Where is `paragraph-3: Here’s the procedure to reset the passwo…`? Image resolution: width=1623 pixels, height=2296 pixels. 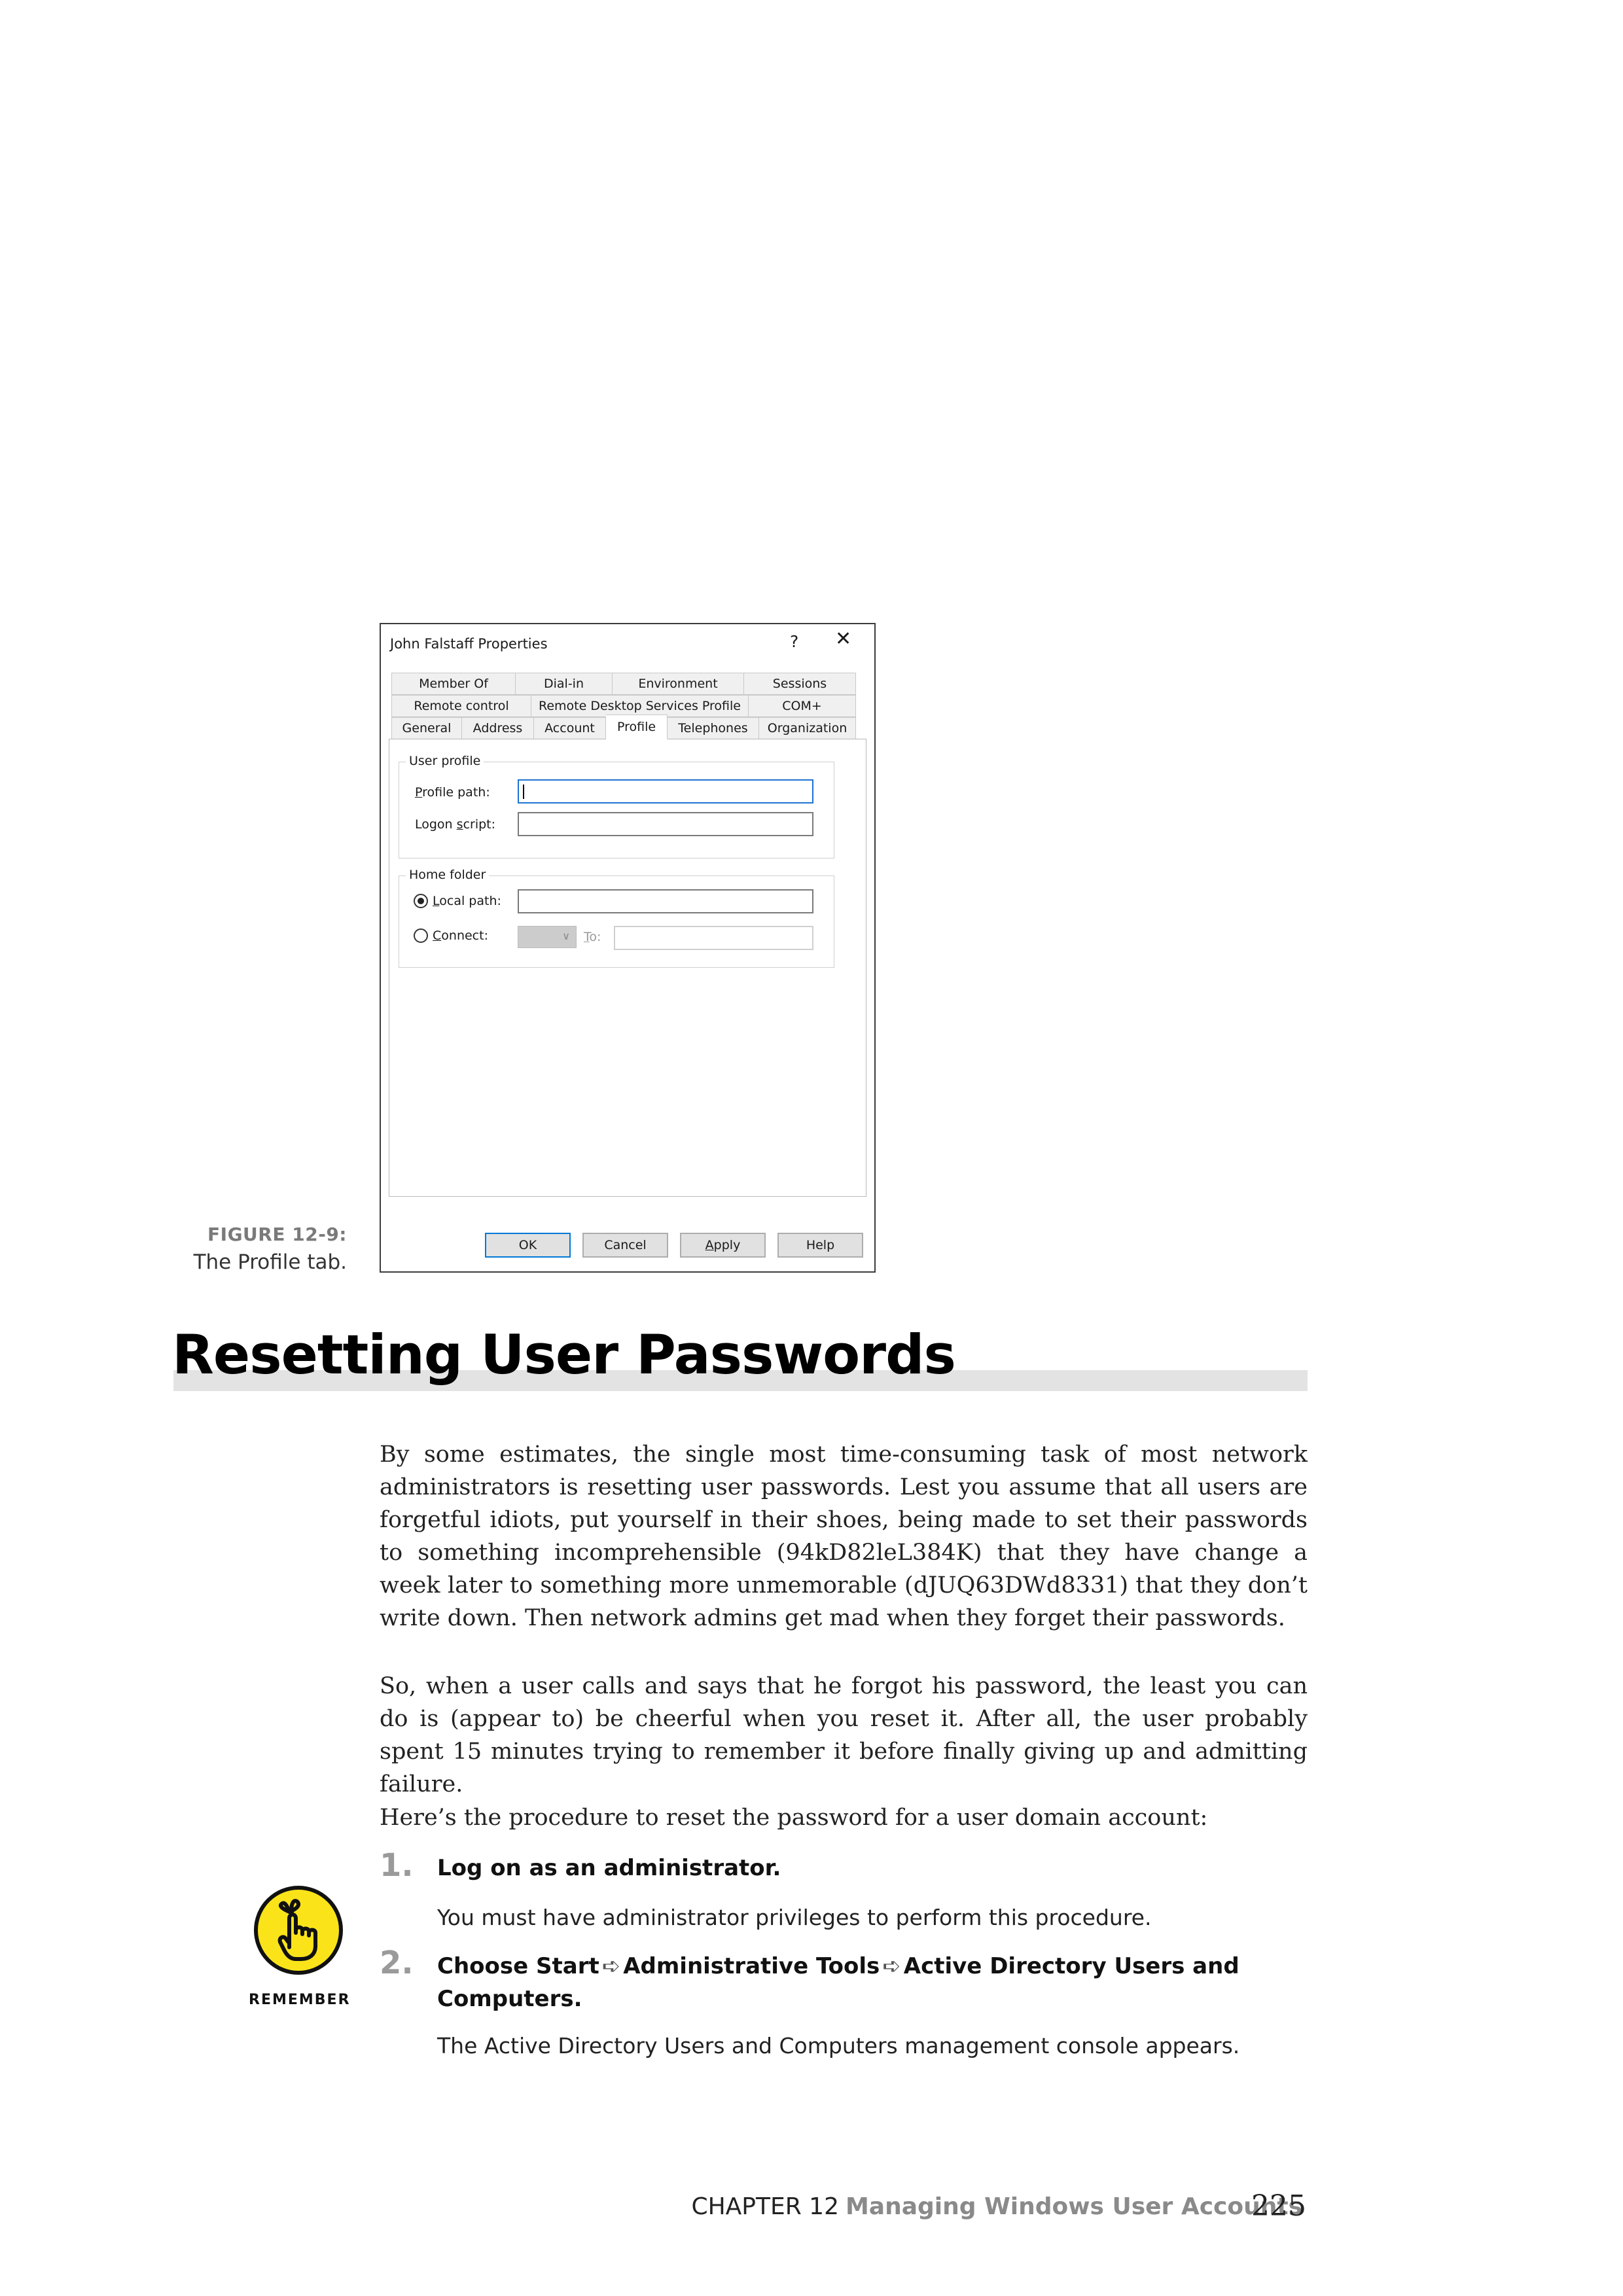 paragraph-3: Here’s the procedure to reset the passwo… is located at coordinates (794, 1818).